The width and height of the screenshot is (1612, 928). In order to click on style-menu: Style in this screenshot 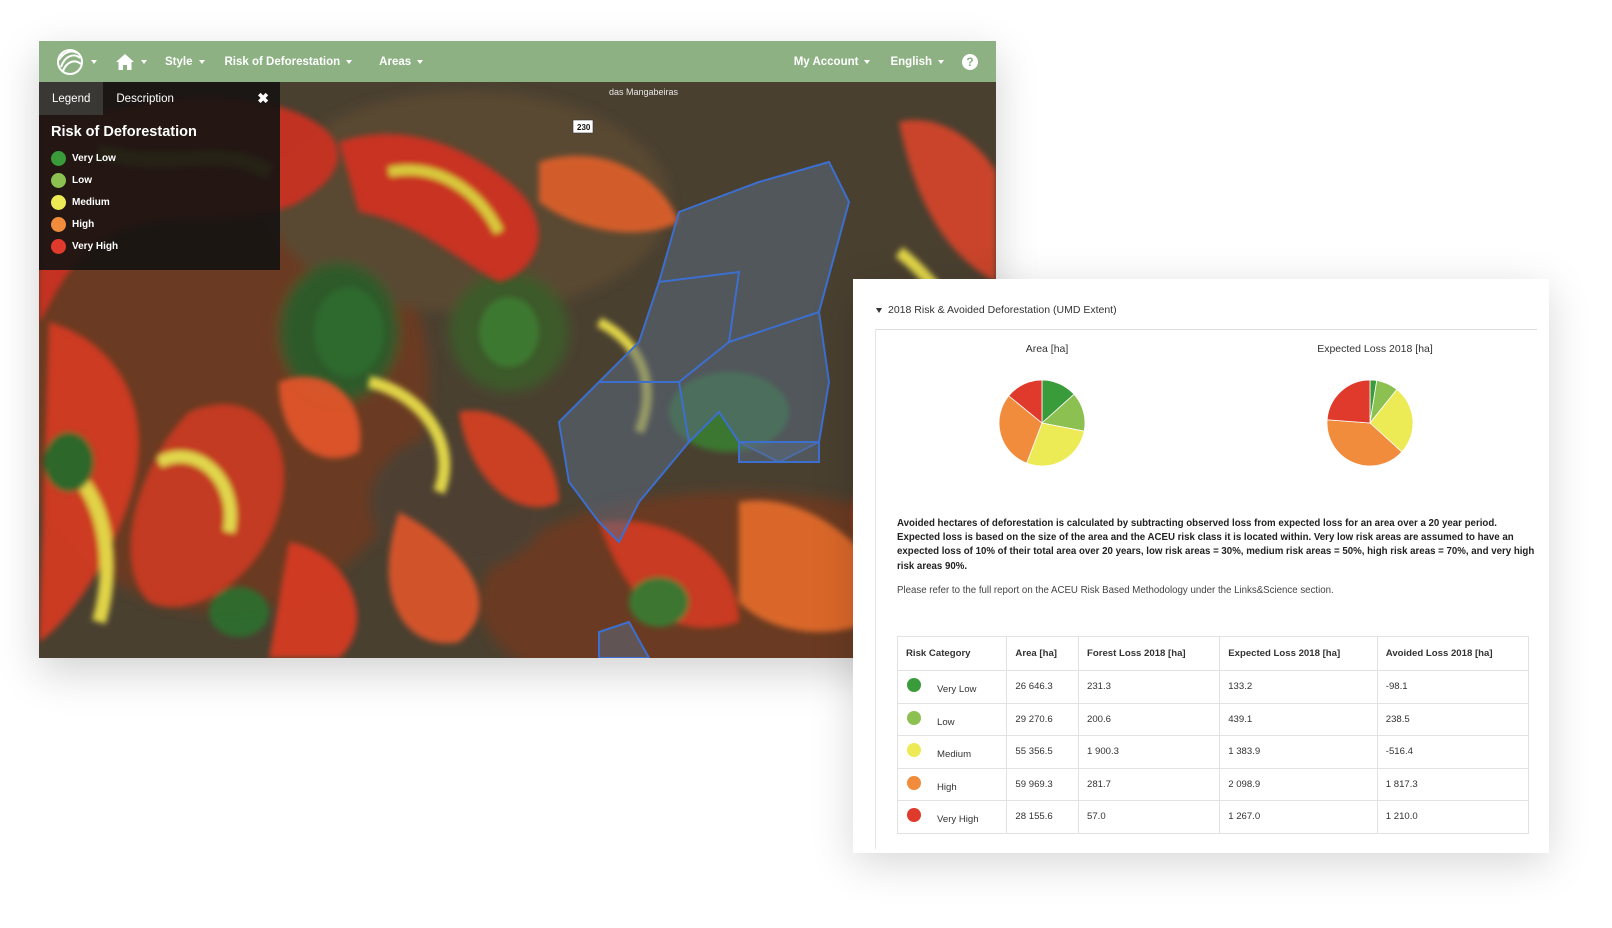, I will do `click(185, 61)`.